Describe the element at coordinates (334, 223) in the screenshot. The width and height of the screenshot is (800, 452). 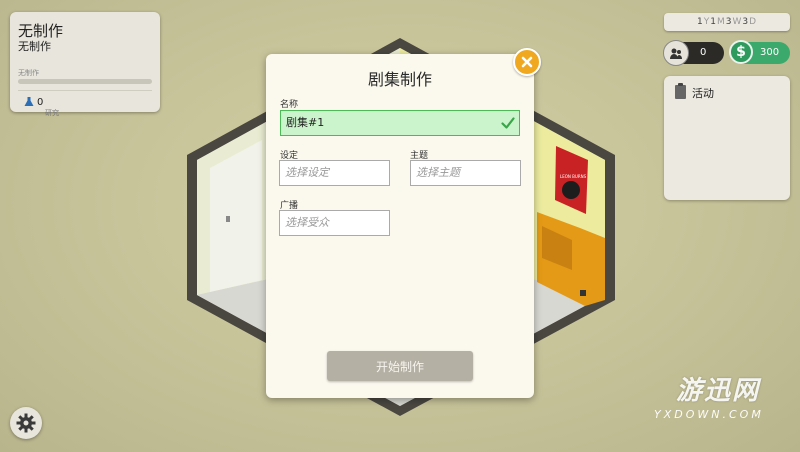
I see `audience-select: 选择受众` at that location.